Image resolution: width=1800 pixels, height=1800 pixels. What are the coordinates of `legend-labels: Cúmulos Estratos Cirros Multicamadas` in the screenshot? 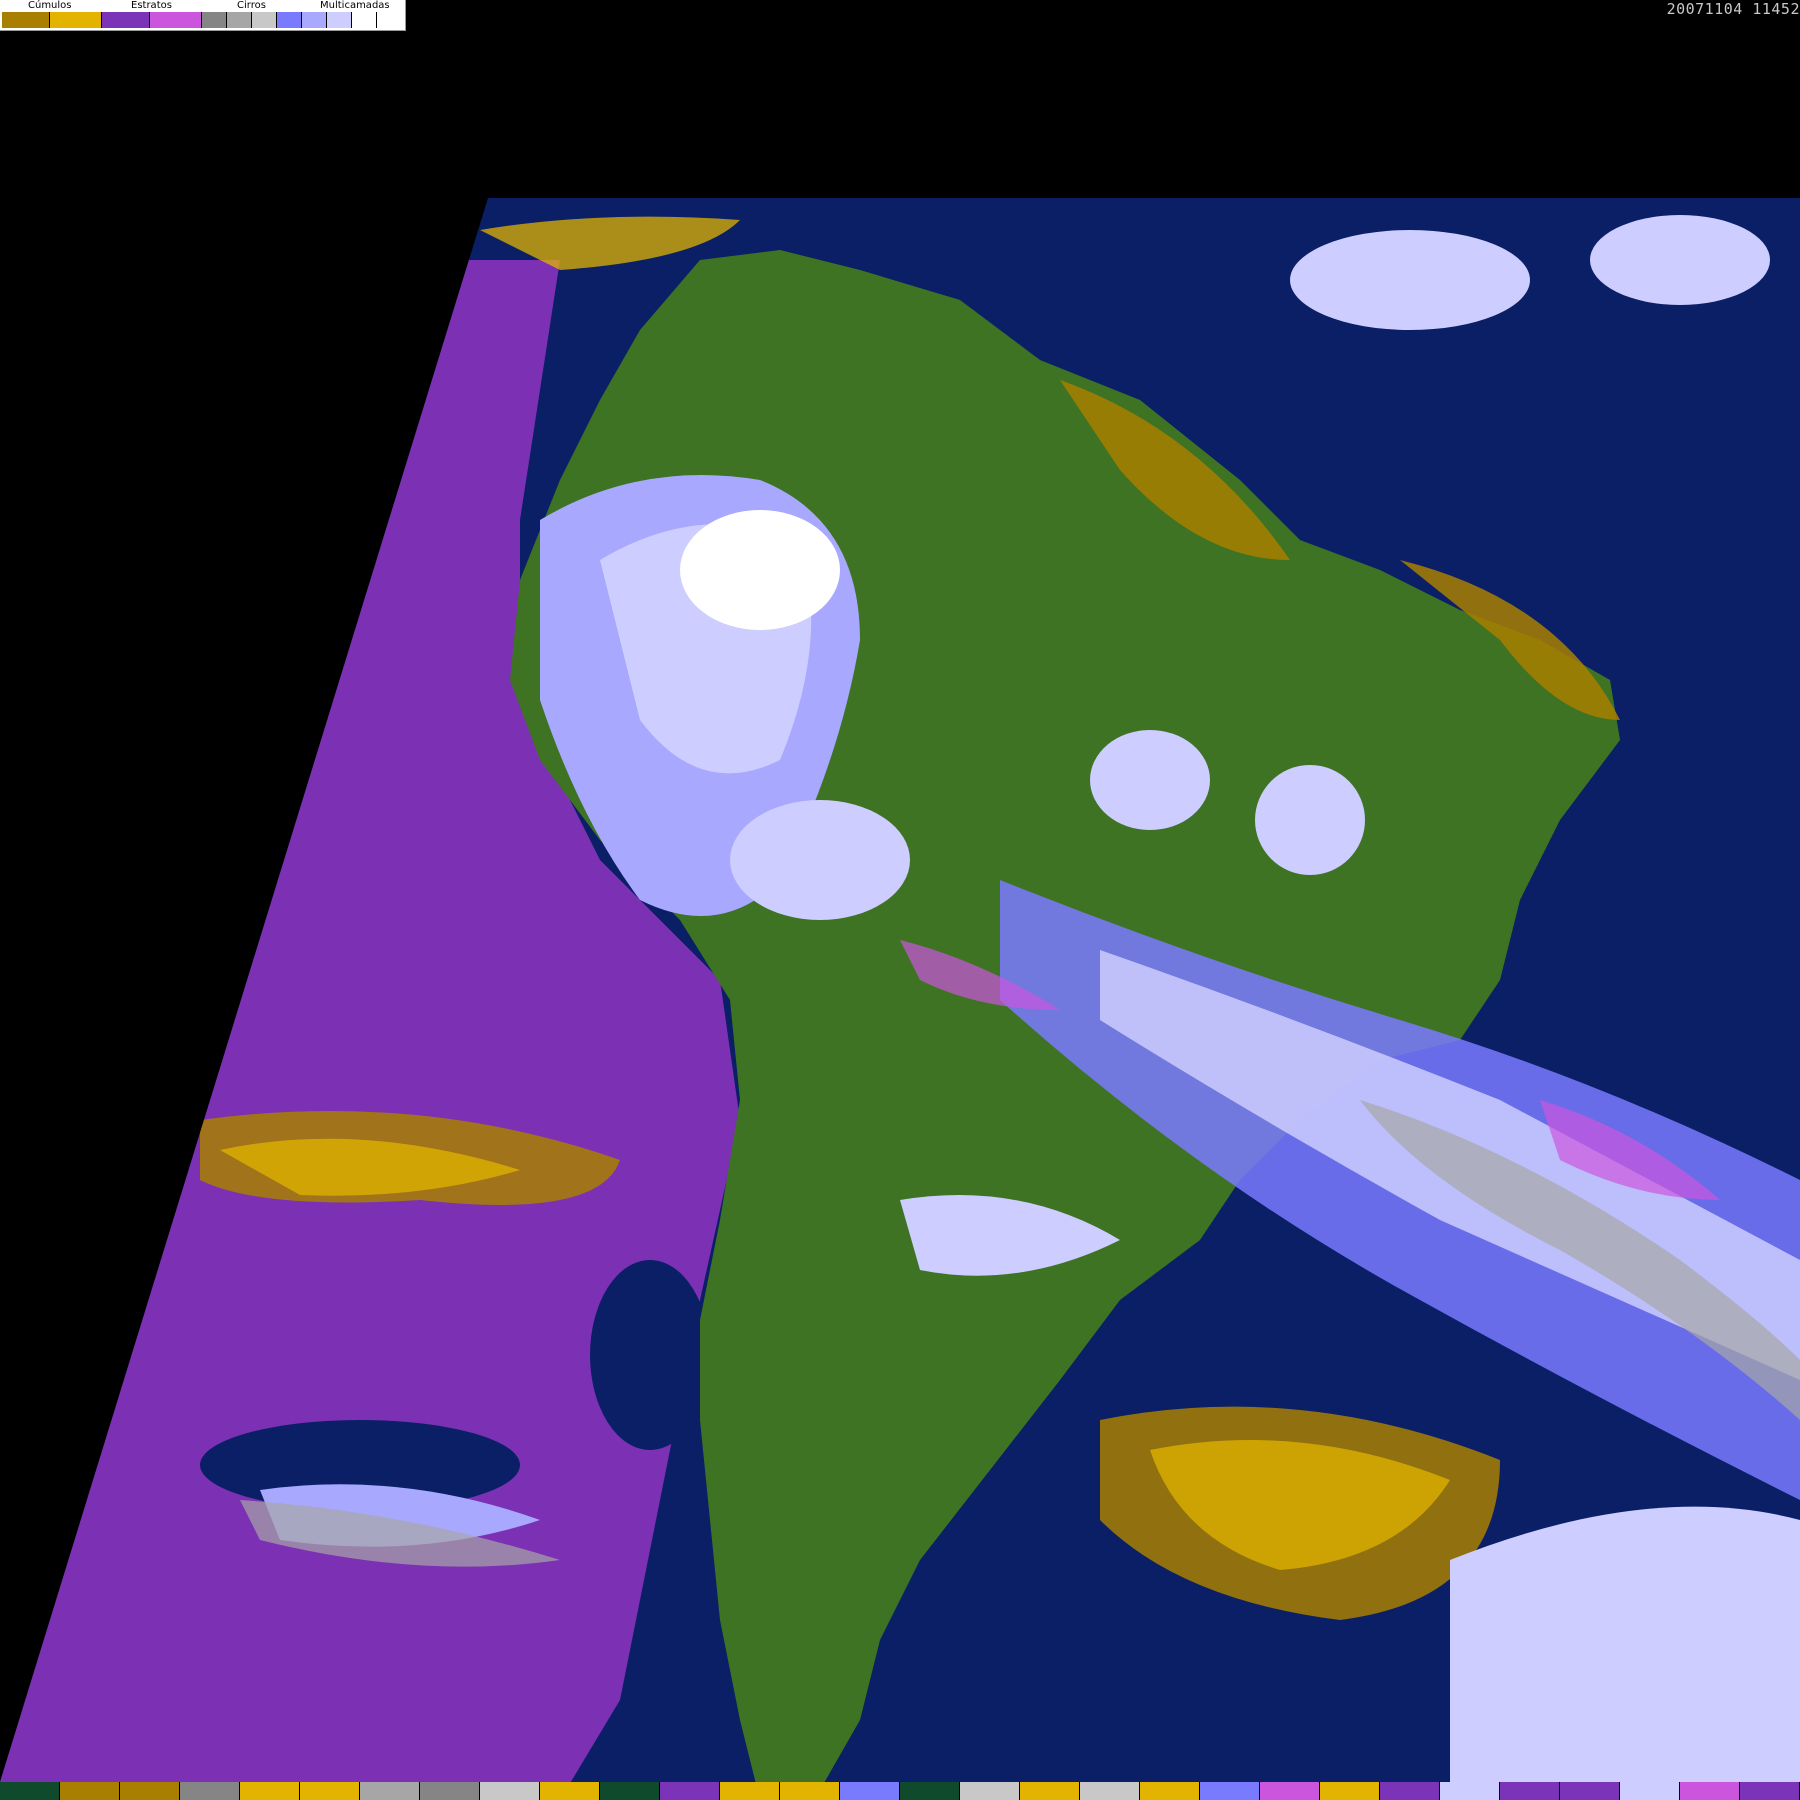 It's located at (202, 6).